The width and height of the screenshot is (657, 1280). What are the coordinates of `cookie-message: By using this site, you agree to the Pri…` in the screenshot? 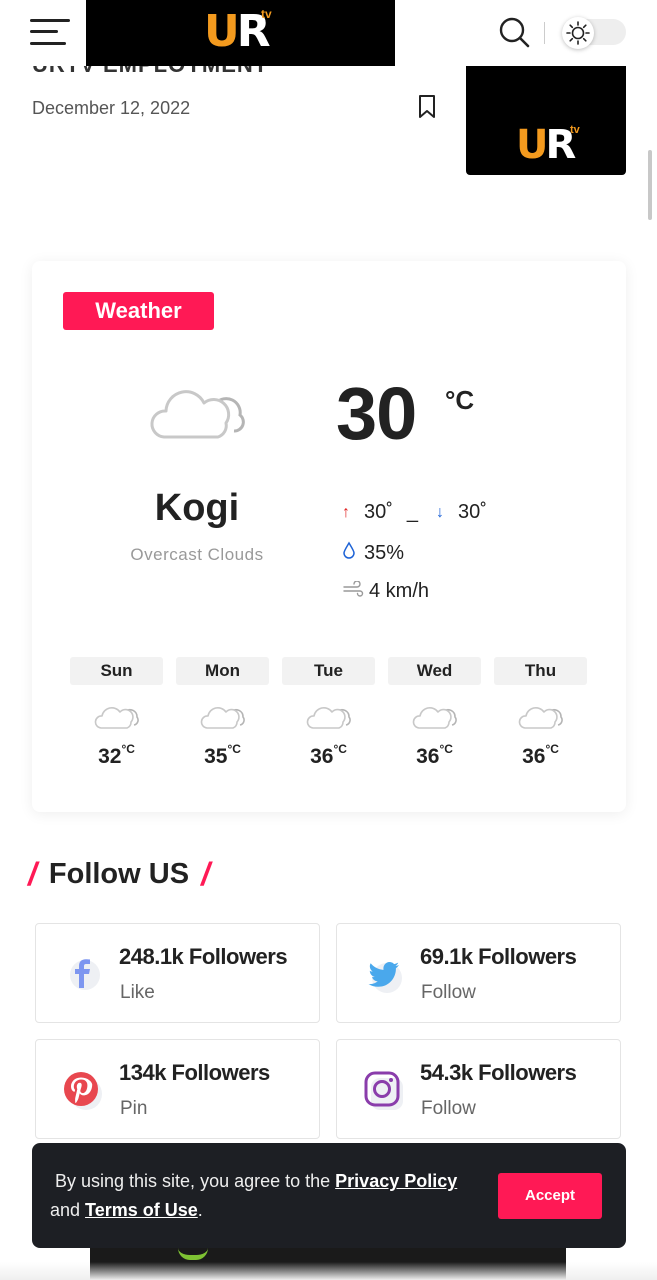 It's located at (254, 1195).